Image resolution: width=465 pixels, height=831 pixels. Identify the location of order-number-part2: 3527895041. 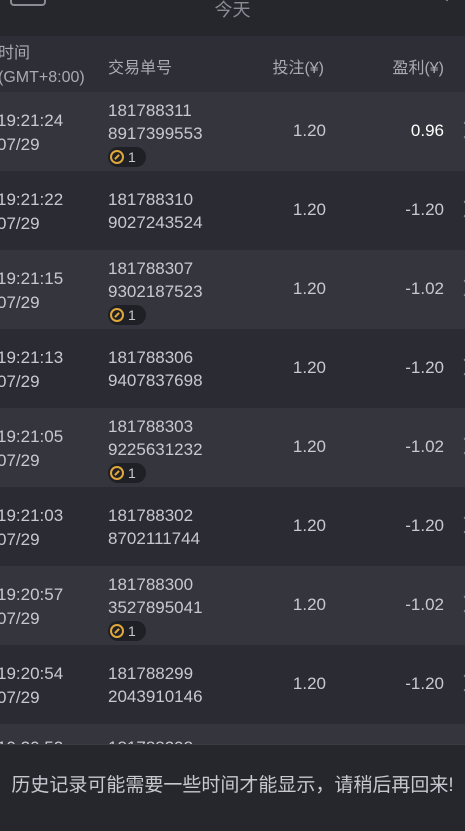
(155, 607).